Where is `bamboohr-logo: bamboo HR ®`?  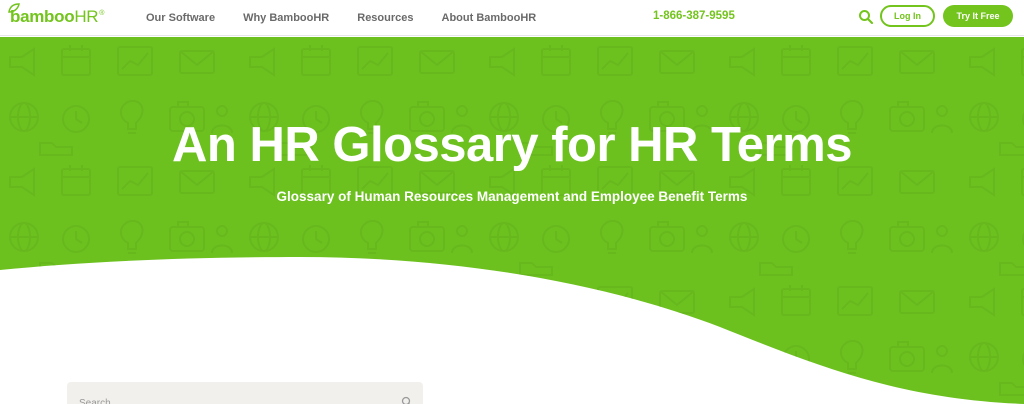 bamboohr-logo: bamboo HR ® is located at coordinates (56, 15).